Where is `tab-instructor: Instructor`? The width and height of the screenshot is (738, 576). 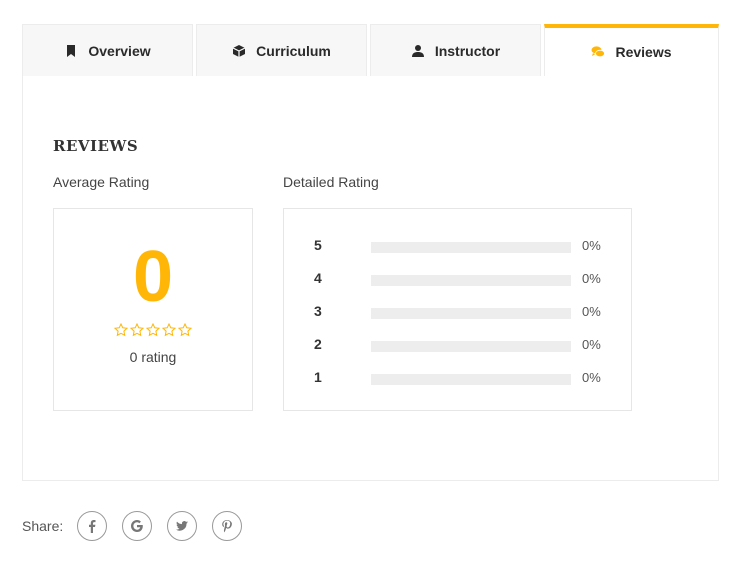 tab-instructor: Instructor is located at coordinates (455, 50).